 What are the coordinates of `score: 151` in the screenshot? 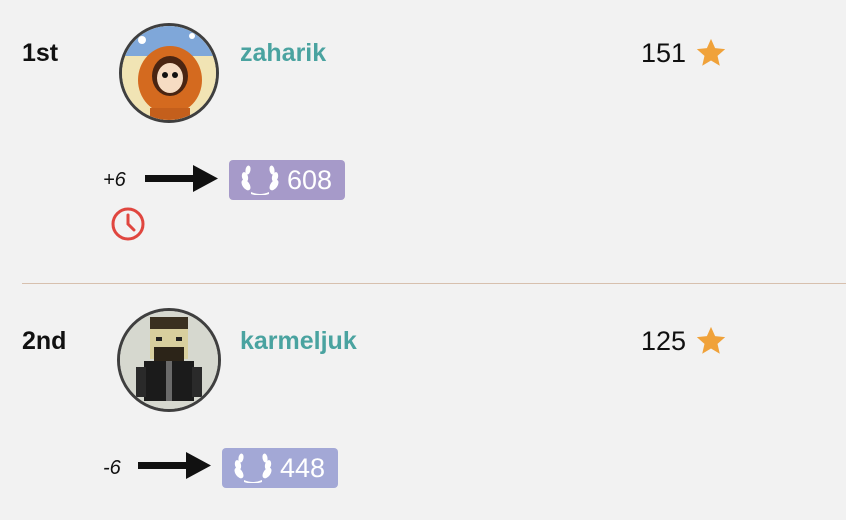 It's located at (684, 53).